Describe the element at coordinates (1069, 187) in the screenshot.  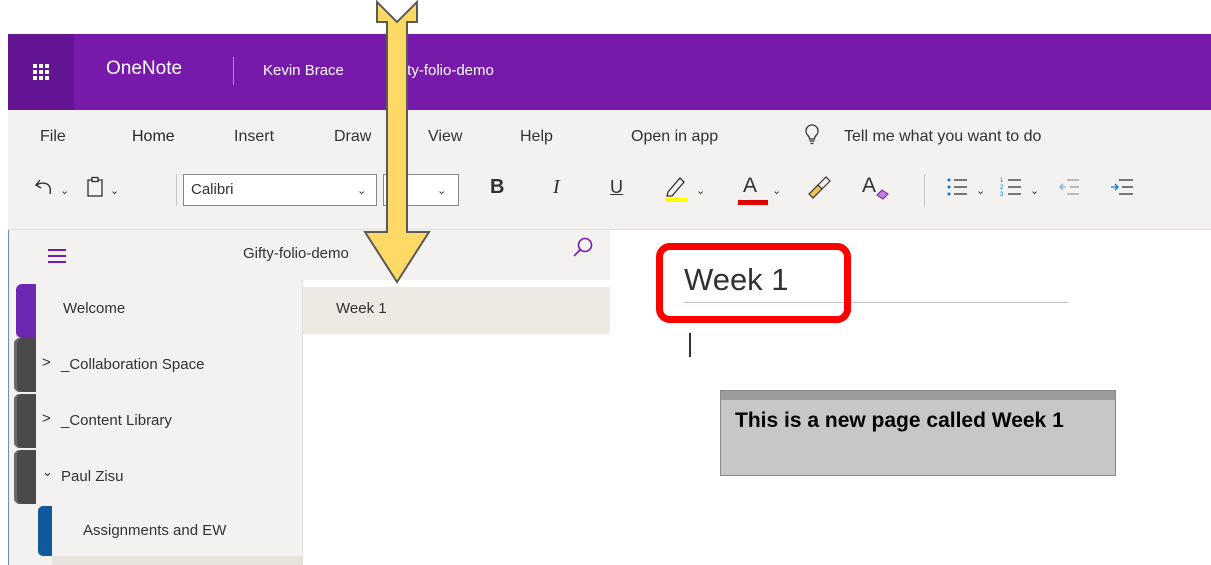
I see `decrease-indent-icon` at that location.